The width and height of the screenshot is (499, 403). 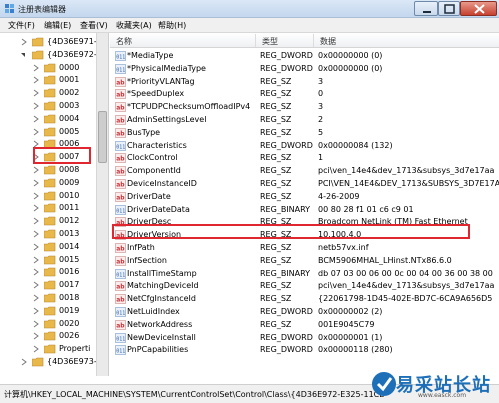 What do you see at coordinates (304, 248) in the screenshot?
I see `value-row: ab InfPath REG_SZ netb57vx.inf` at bounding box center [304, 248].